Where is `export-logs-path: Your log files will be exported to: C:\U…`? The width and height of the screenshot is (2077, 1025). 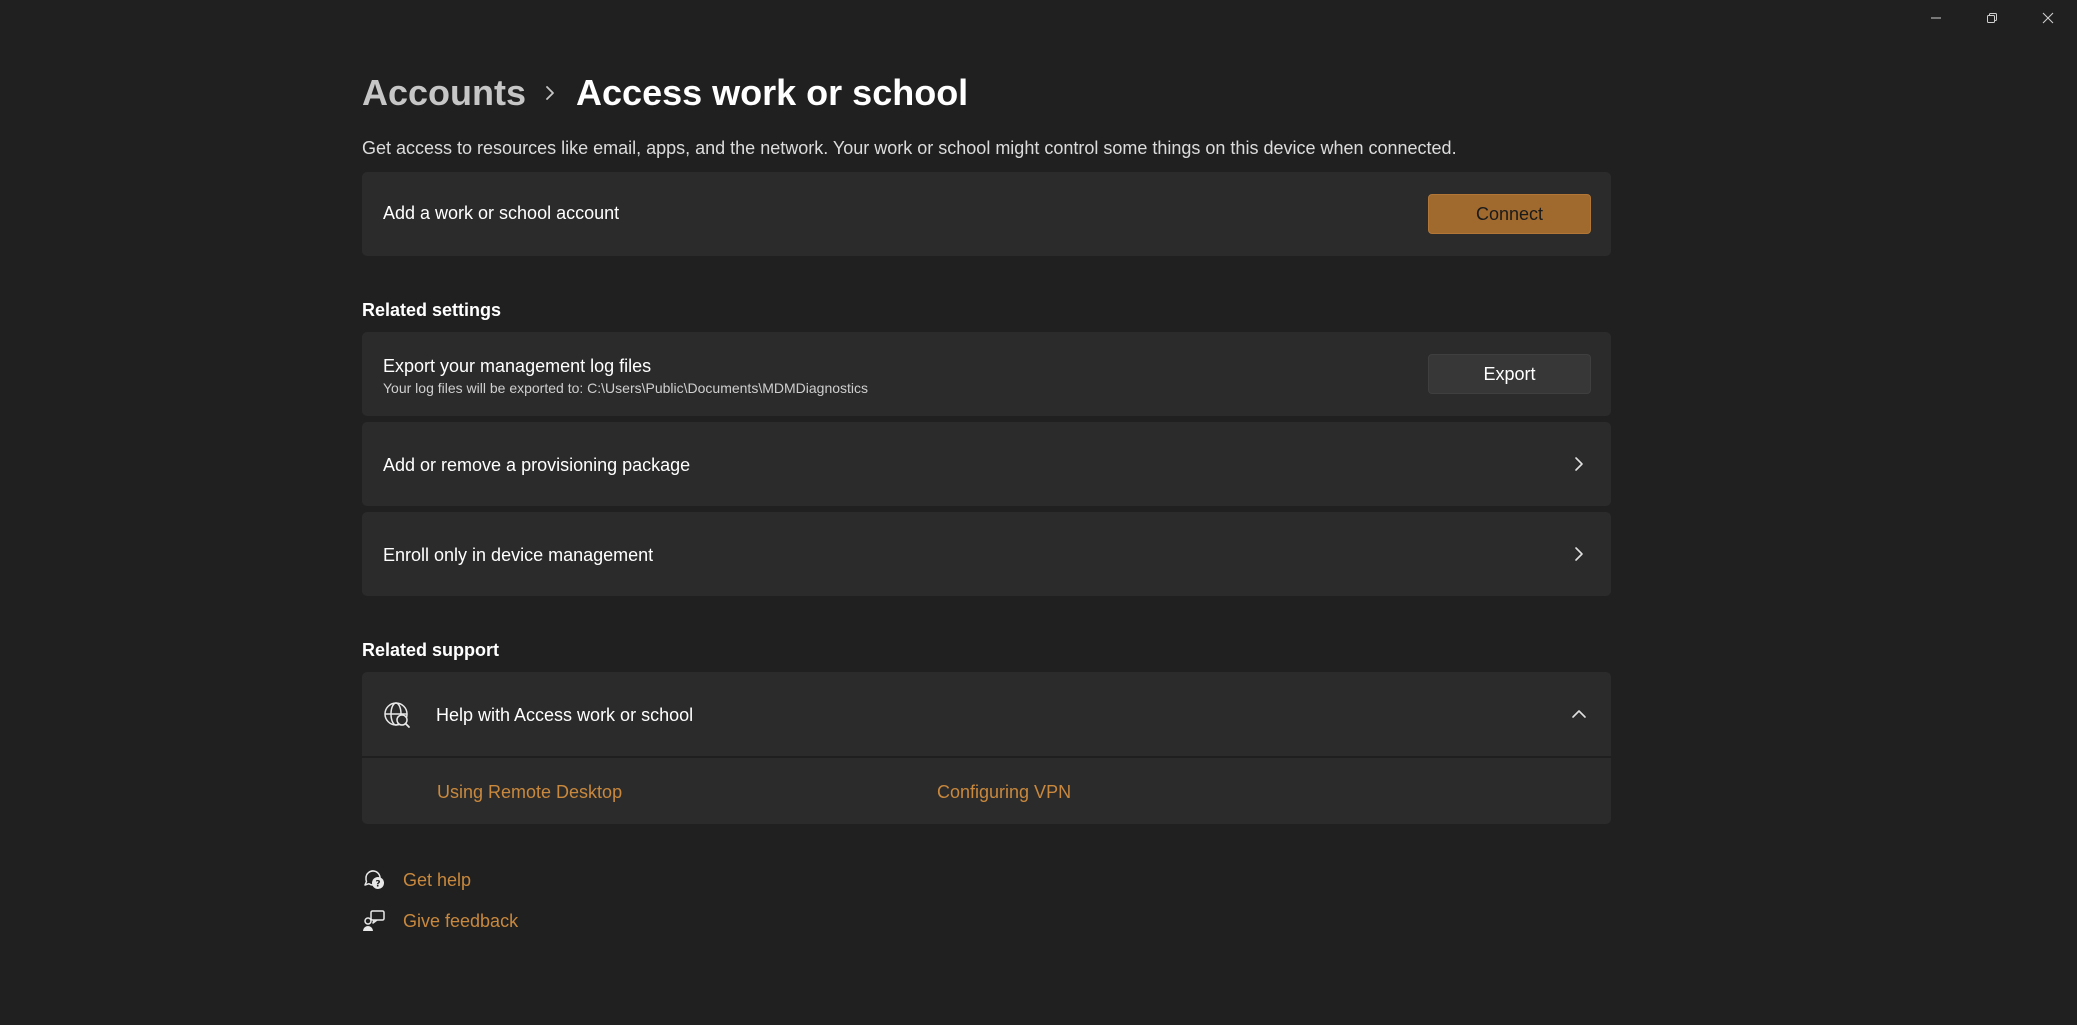 export-logs-path: Your log files will be exported to: C:\U… is located at coordinates (626, 388).